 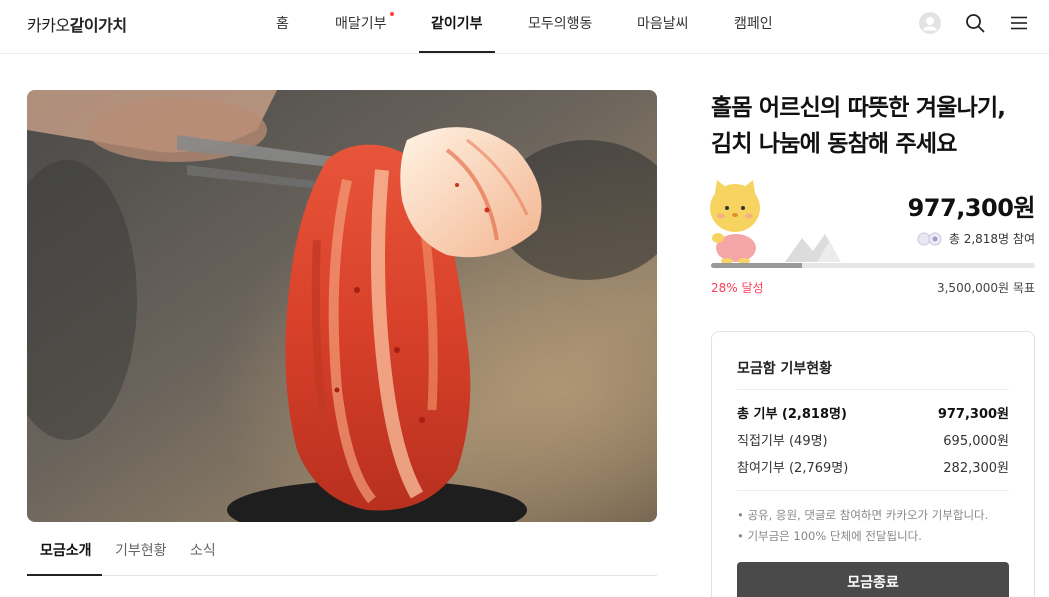 What do you see at coordinates (975, 23) in the screenshot?
I see `search-icon` at bounding box center [975, 23].